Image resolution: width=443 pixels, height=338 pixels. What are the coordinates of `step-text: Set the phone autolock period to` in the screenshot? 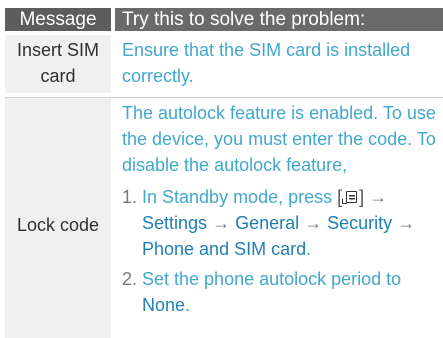 It's located at (272, 279).